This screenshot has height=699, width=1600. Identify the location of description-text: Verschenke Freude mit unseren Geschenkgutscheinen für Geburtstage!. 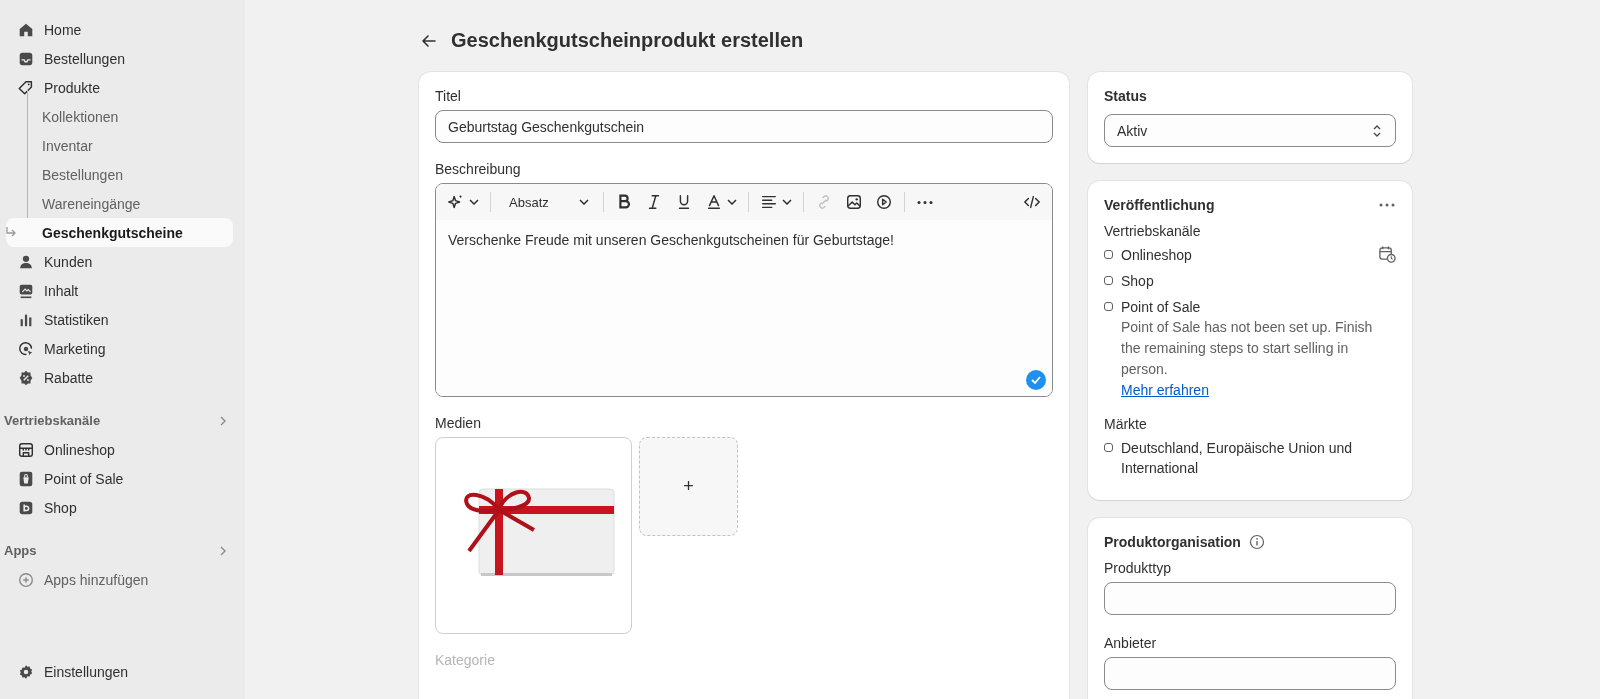
(671, 240).